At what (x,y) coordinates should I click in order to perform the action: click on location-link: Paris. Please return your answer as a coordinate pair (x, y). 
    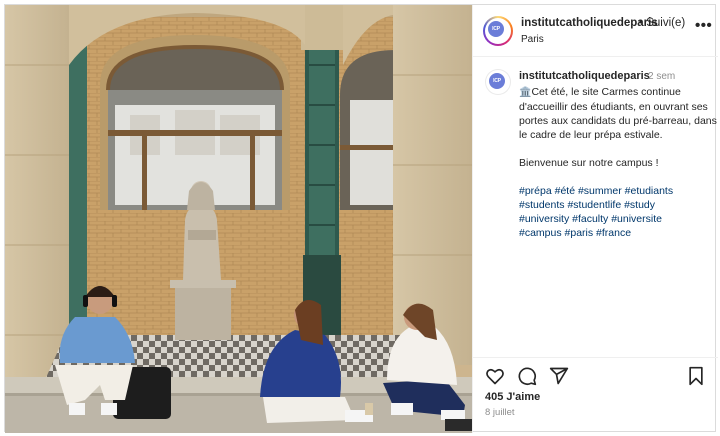
    Looking at the image, I should click on (532, 39).